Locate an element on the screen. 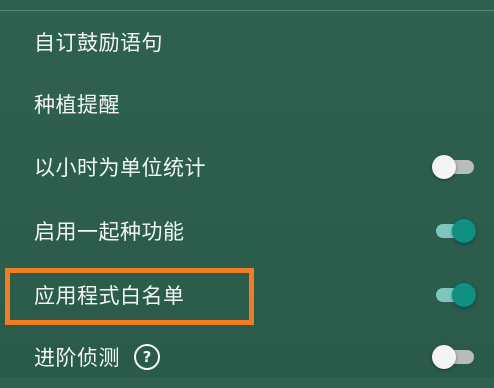 The width and height of the screenshot is (494, 388). app-whitelist-toggle is located at coordinates (454, 295).